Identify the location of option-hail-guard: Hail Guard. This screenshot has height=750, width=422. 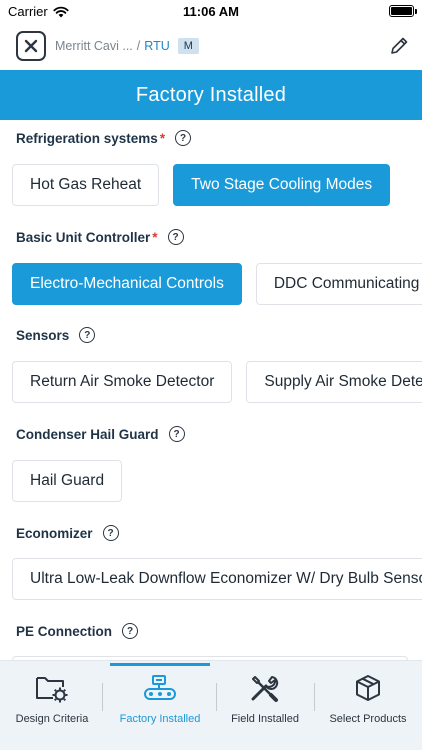
(67, 481).